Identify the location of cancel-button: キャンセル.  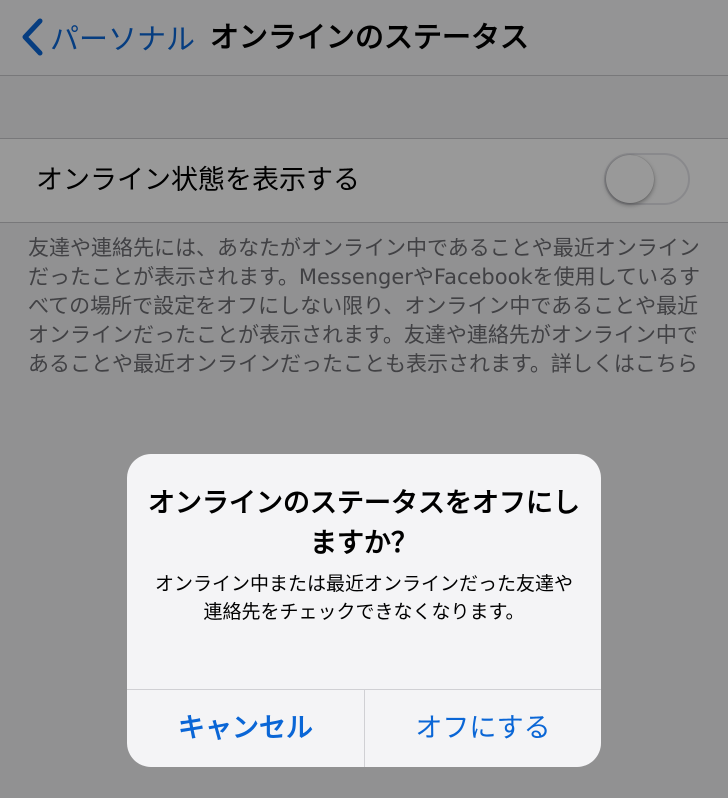
(245, 728).